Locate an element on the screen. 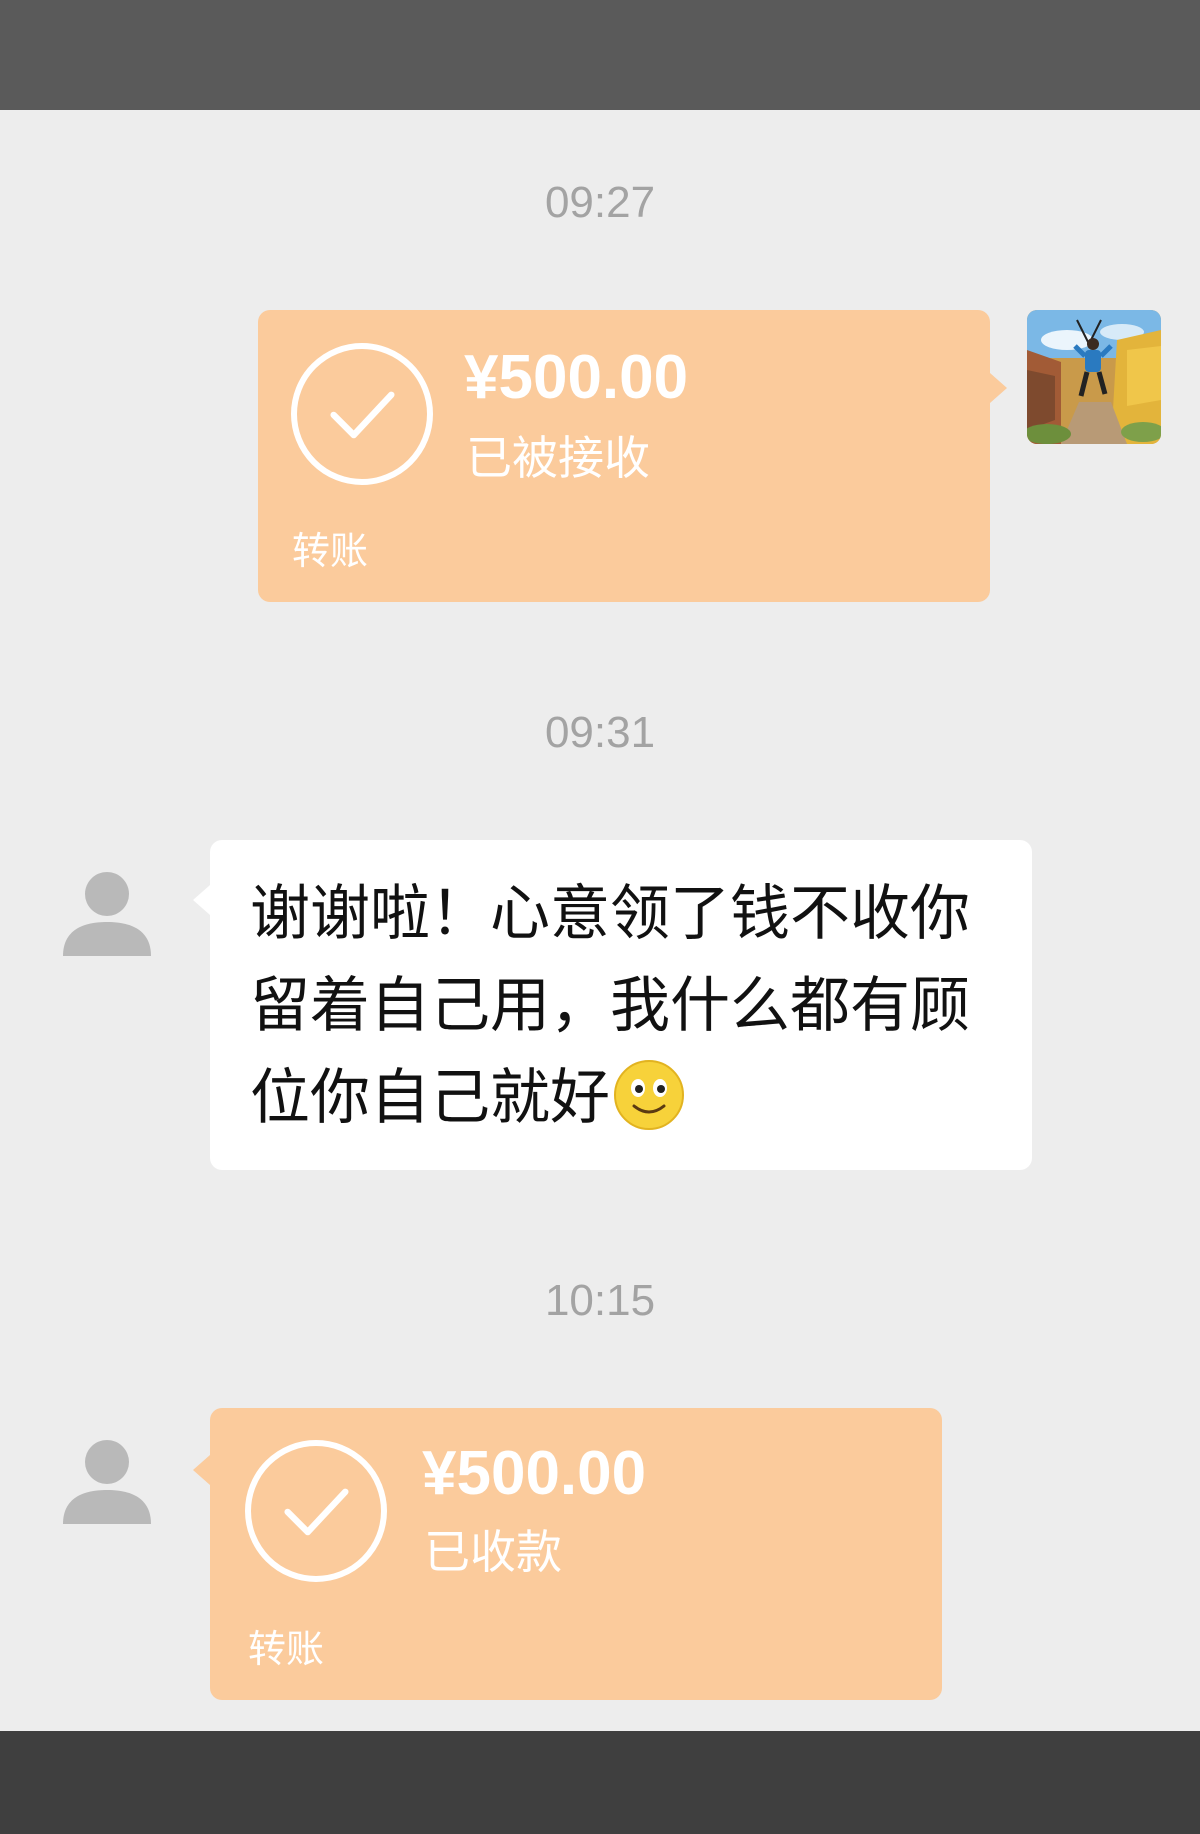  top-bar is located at coordinates (600, 55).